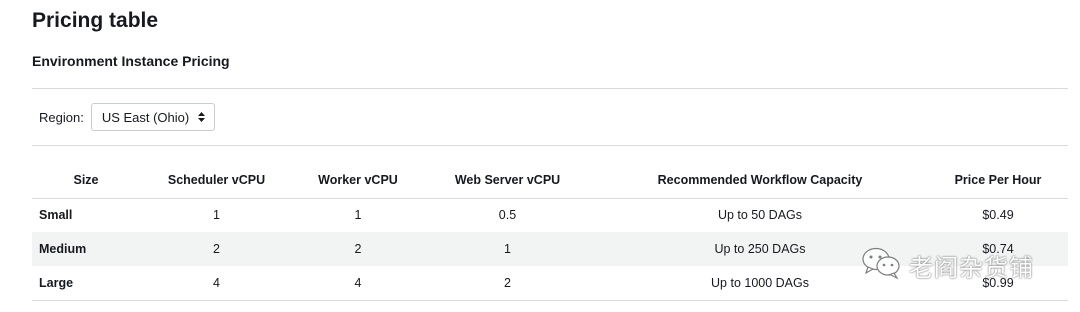  What do you see at coordinates (998, 215) in the screenshot?
I see `price-cell: $0.49` at bounding box center [998, 215].